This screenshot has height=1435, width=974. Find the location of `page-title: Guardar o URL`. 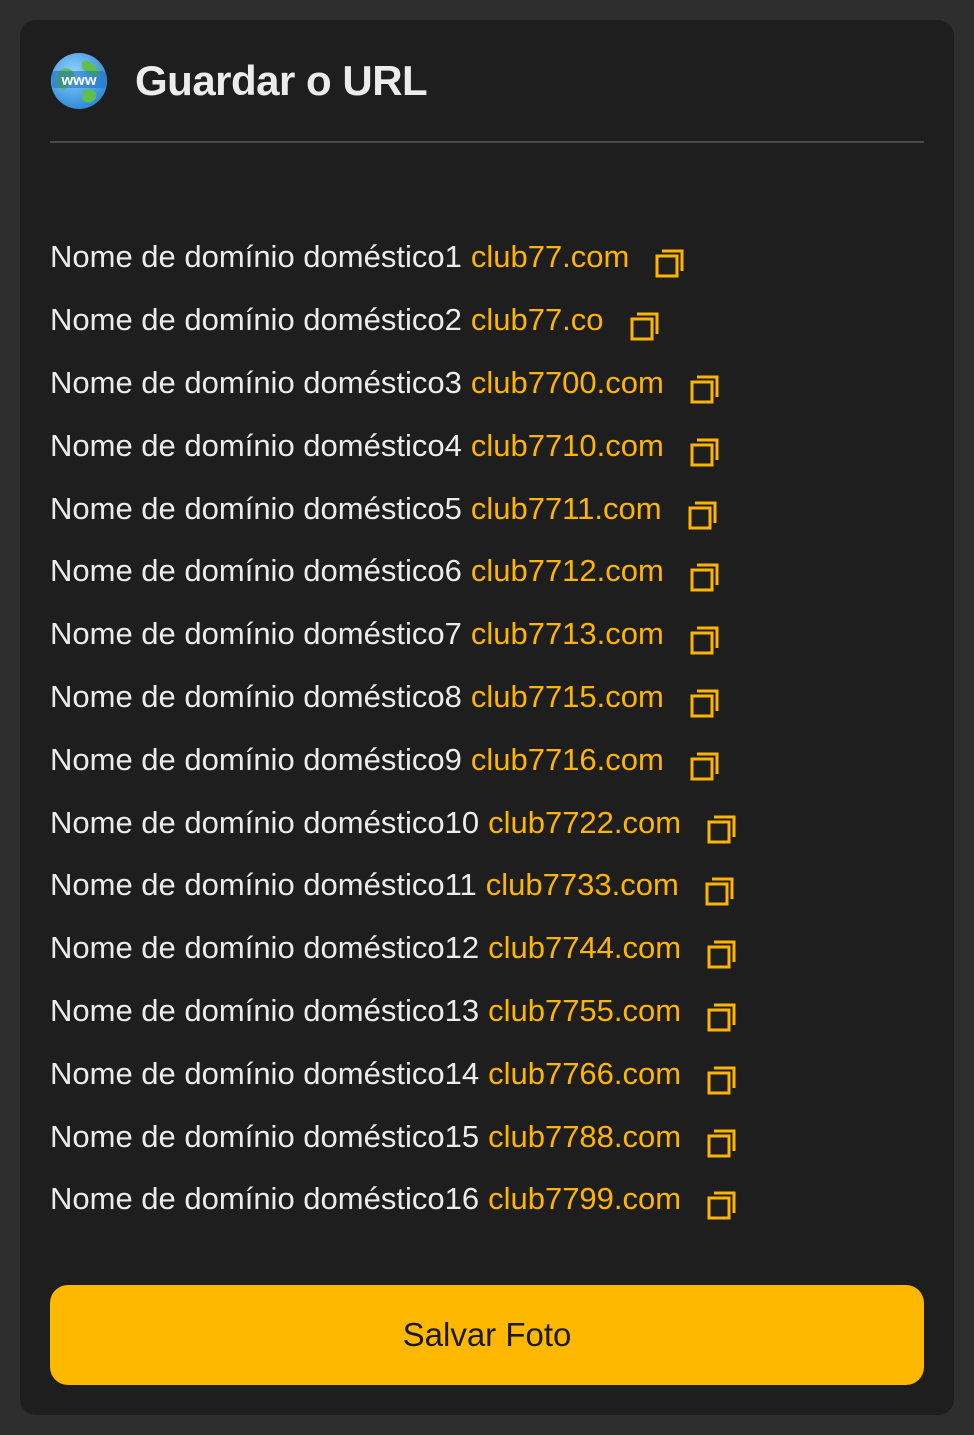

page-title: Guardar o URL is located at coordinates (281, 80).